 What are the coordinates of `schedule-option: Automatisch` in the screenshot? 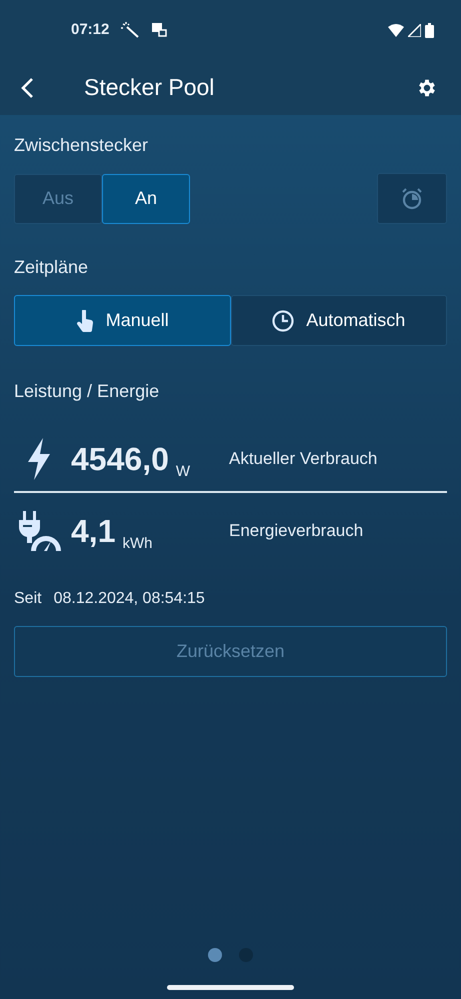 It's located at (338, 320).